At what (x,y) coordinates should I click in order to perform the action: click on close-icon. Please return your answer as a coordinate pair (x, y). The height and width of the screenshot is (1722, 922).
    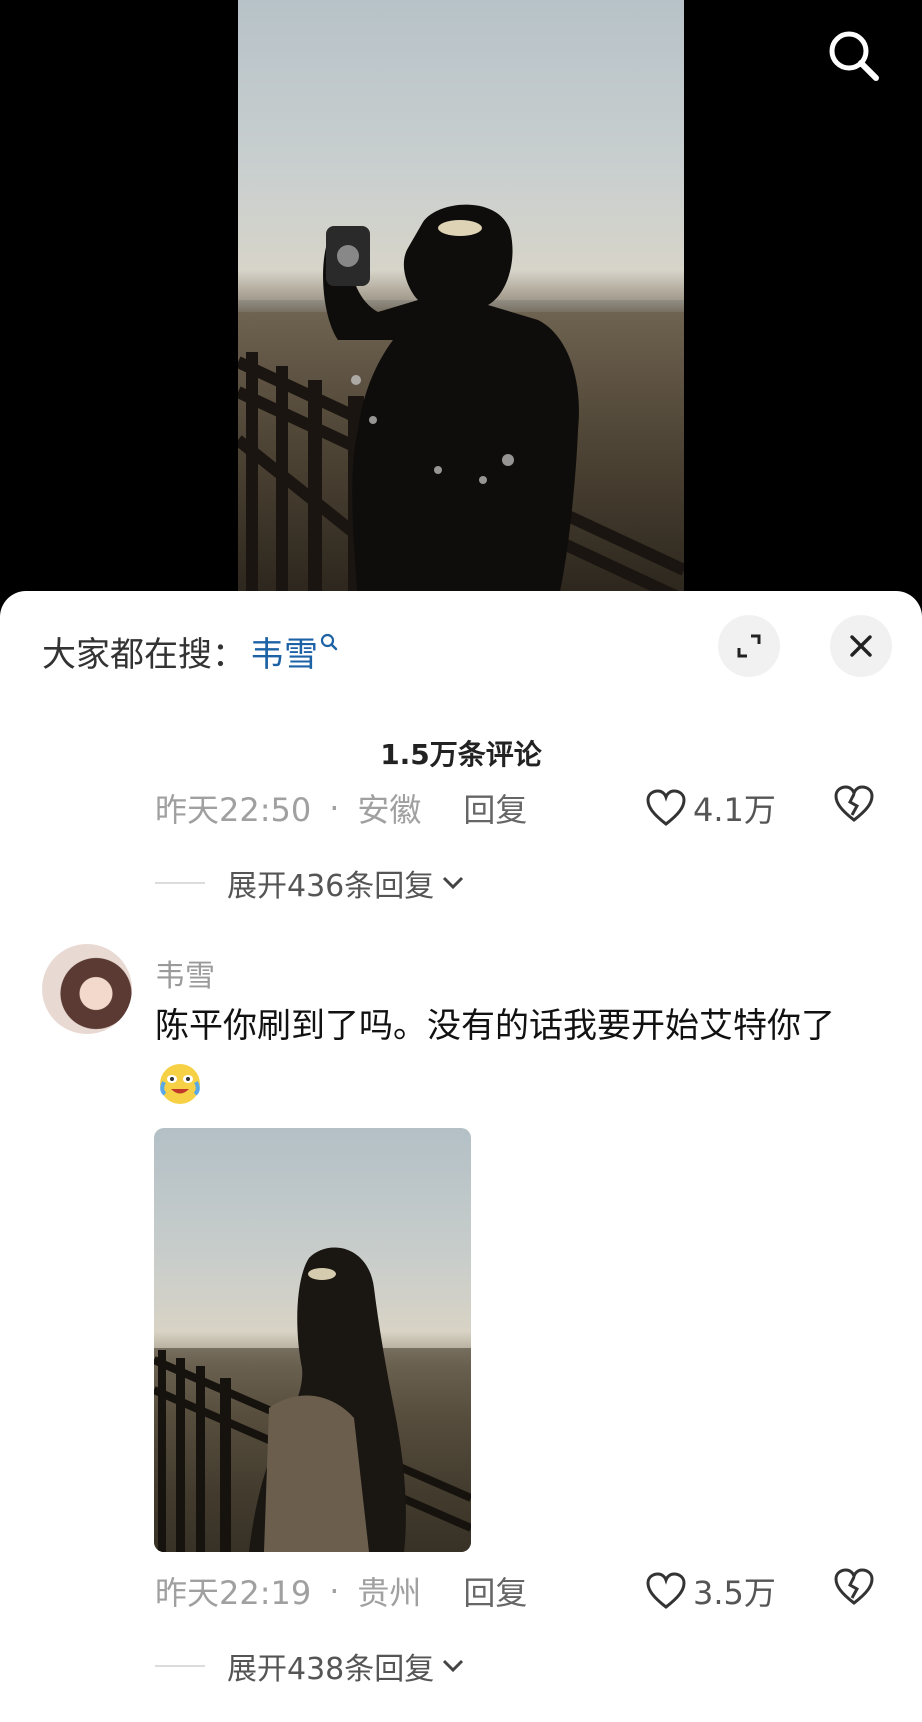
    Looking at the image, I should click on (861, 646).